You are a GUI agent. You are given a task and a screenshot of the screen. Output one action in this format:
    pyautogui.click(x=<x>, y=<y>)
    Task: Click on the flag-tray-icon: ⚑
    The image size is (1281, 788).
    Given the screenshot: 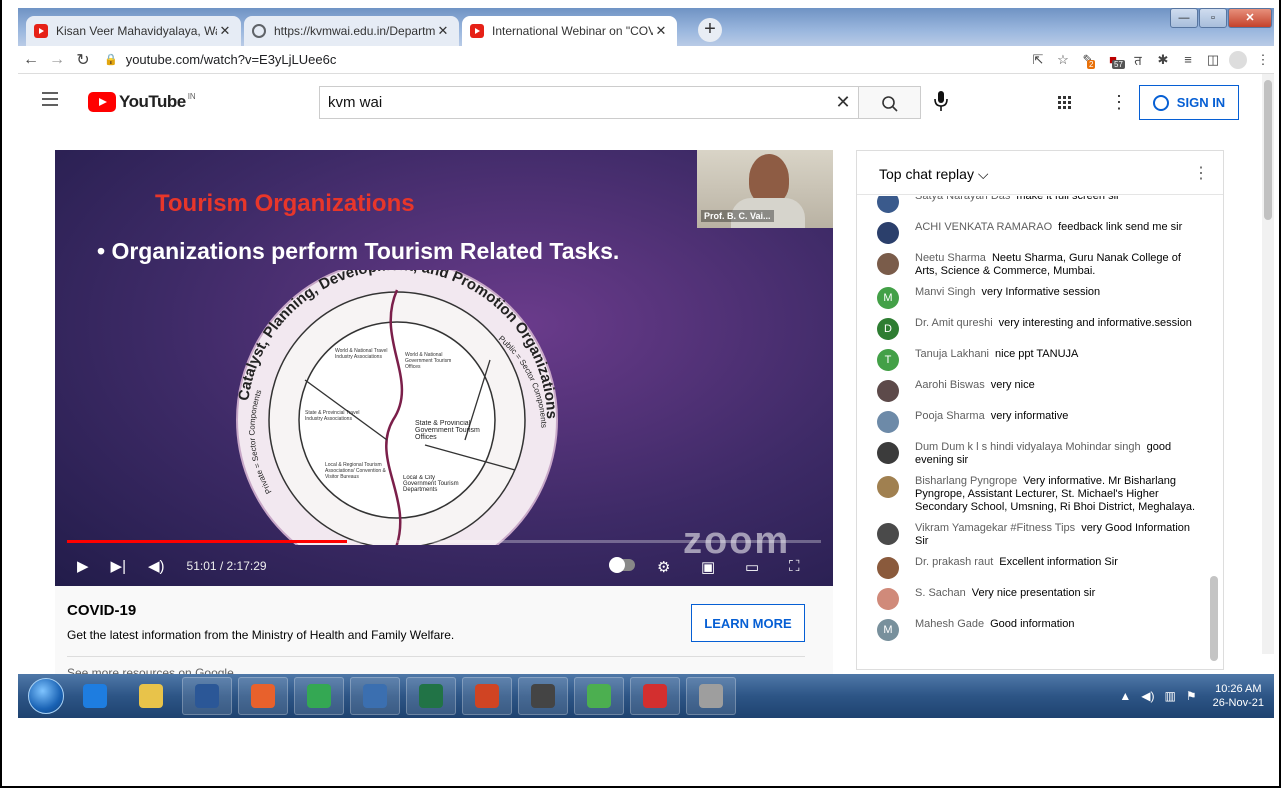 What is the action you would take?
    pyautogui.click(x=1191, y=696)
    